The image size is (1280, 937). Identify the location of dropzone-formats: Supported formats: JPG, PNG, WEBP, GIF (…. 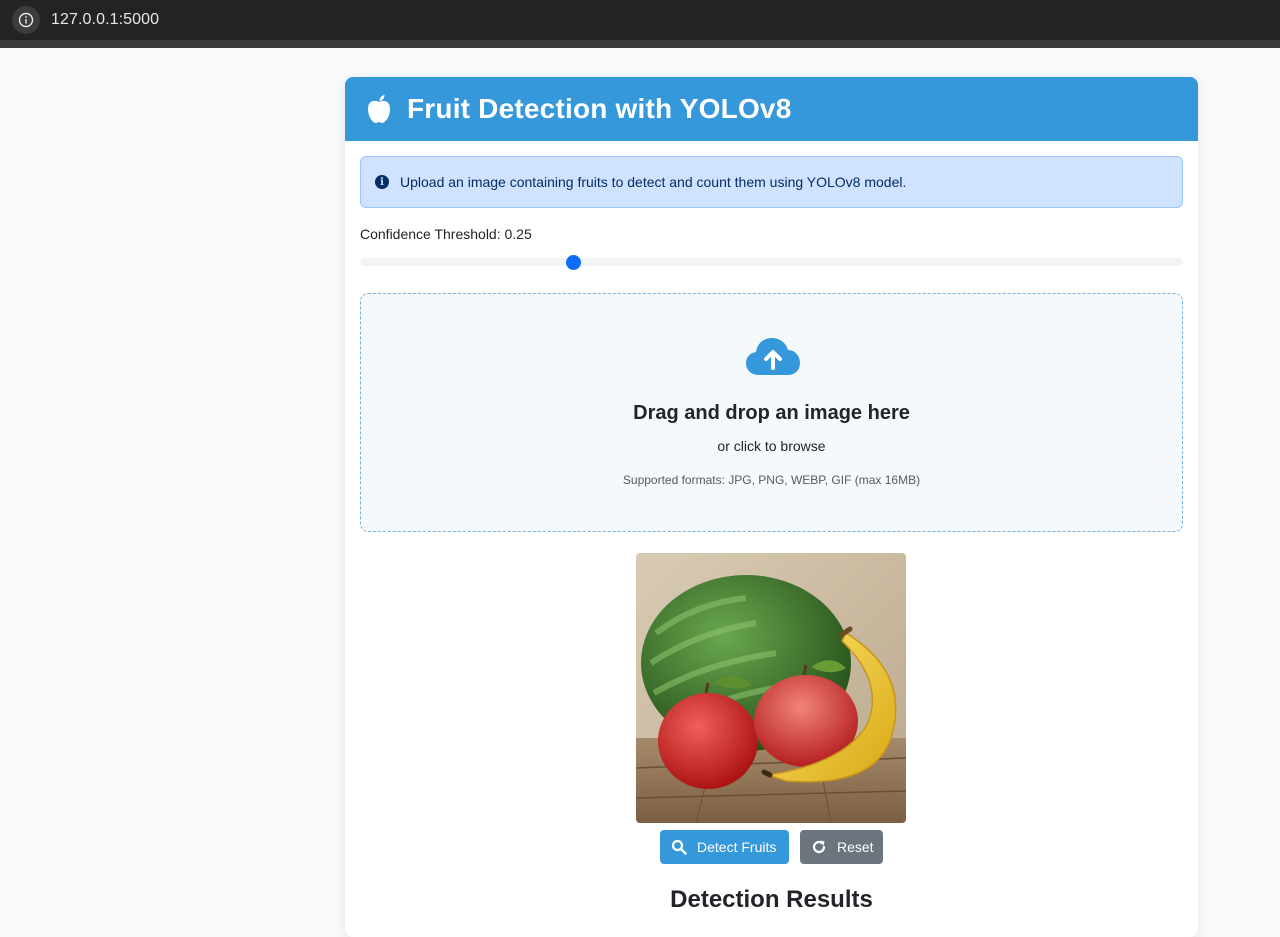
(771, 480).